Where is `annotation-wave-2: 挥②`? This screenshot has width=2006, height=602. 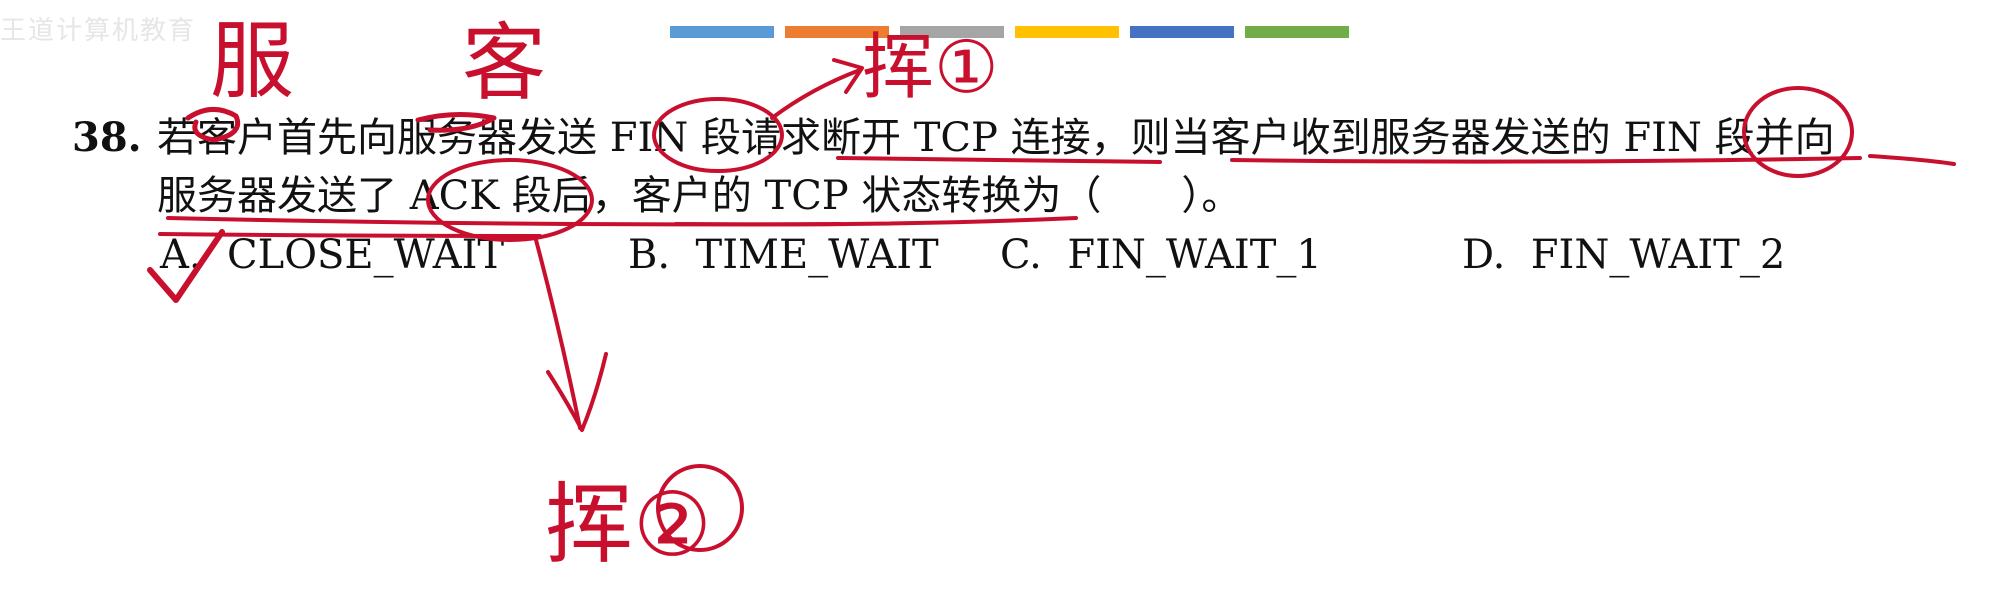
annotation-wave-2: 挥② is located at coordinates (628, 524).